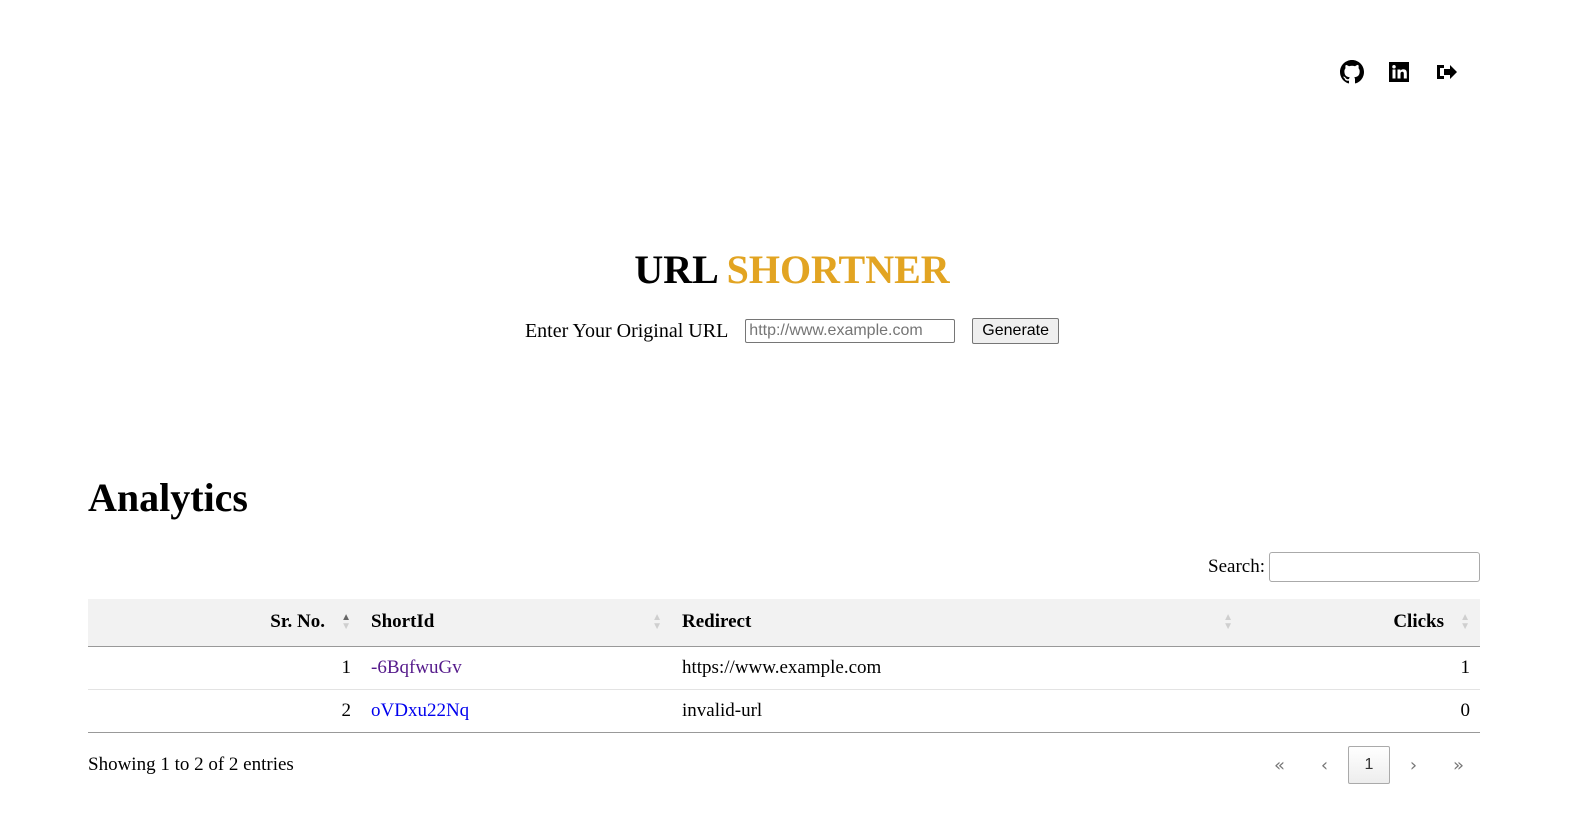 The height and width of the screenshot is (819, 1584). I want to click on pager-next-button: ›, so click(1413, 765).